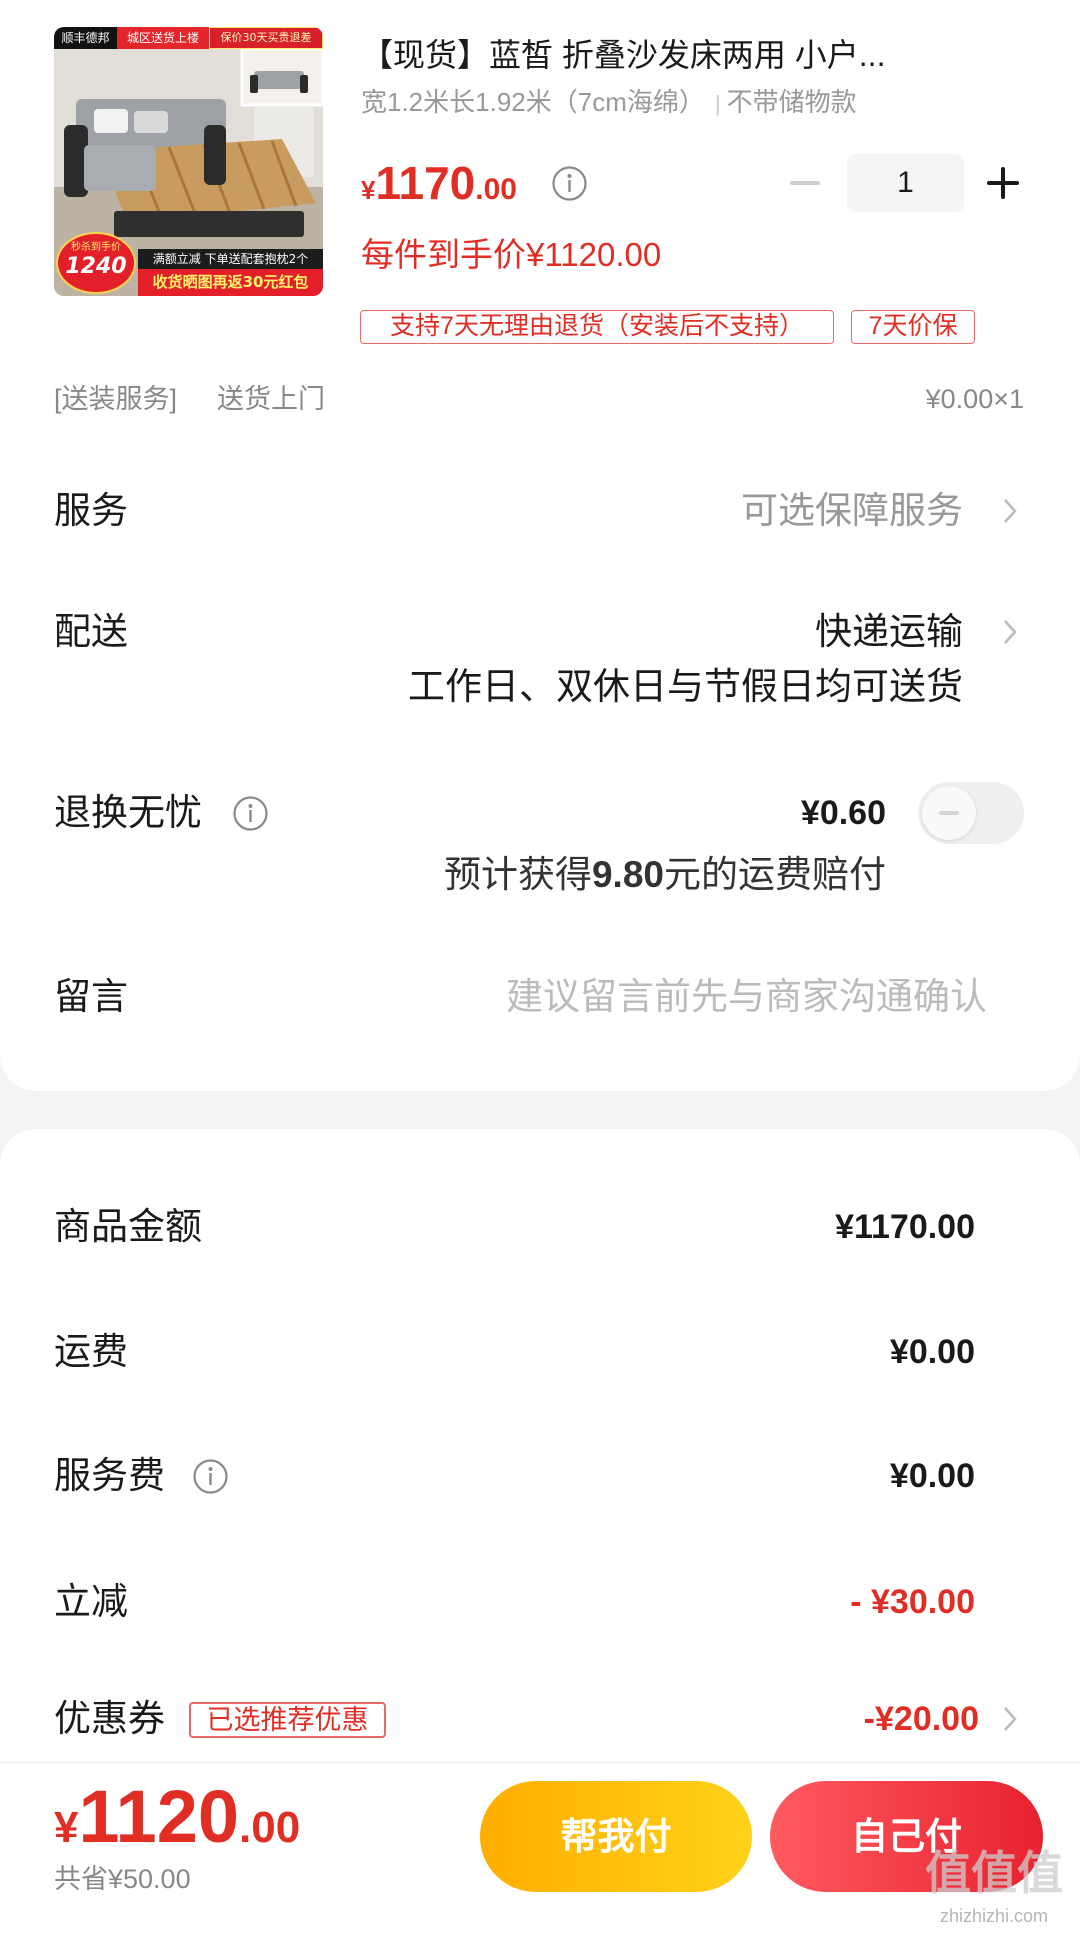 Image resolution: width=1080 pixels, height=1937 pixels. I want to click on delivery-note: 工作日、双休日与节假日均可送货, so click(685, 686).